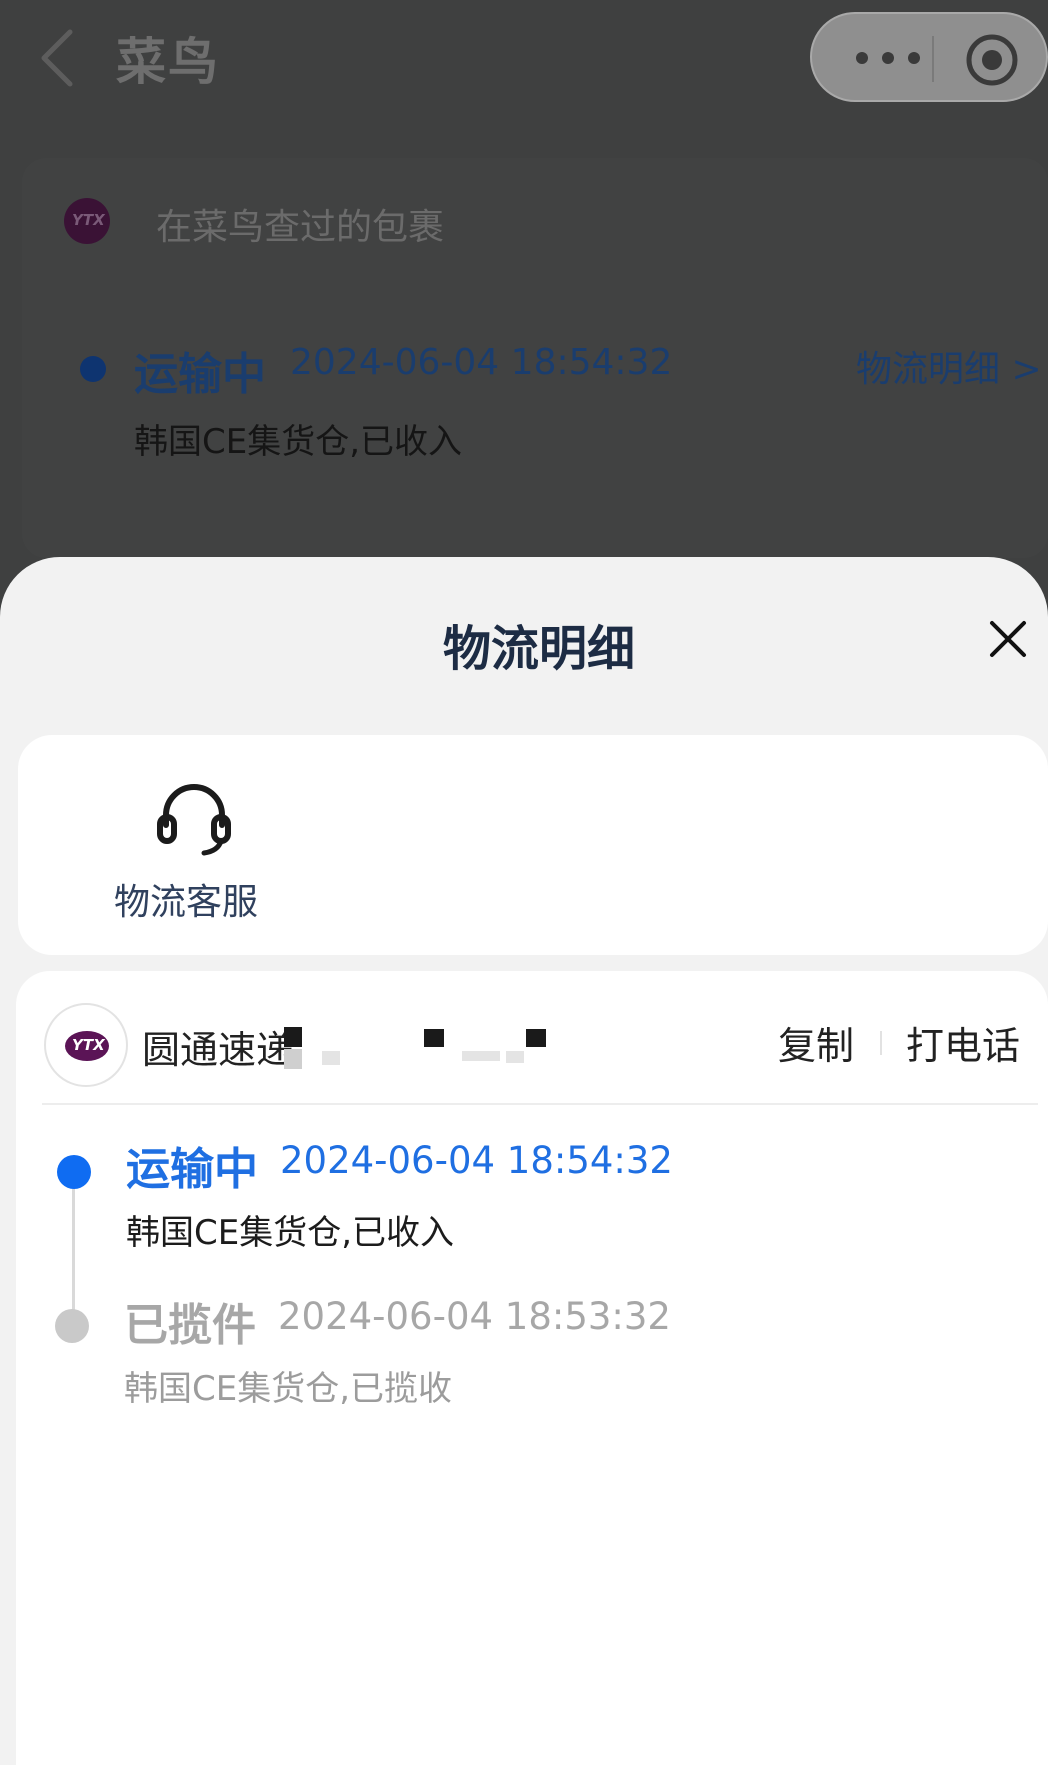 The image size is (1048, 1765). I want to click on headset-icon, so click(194, 820).